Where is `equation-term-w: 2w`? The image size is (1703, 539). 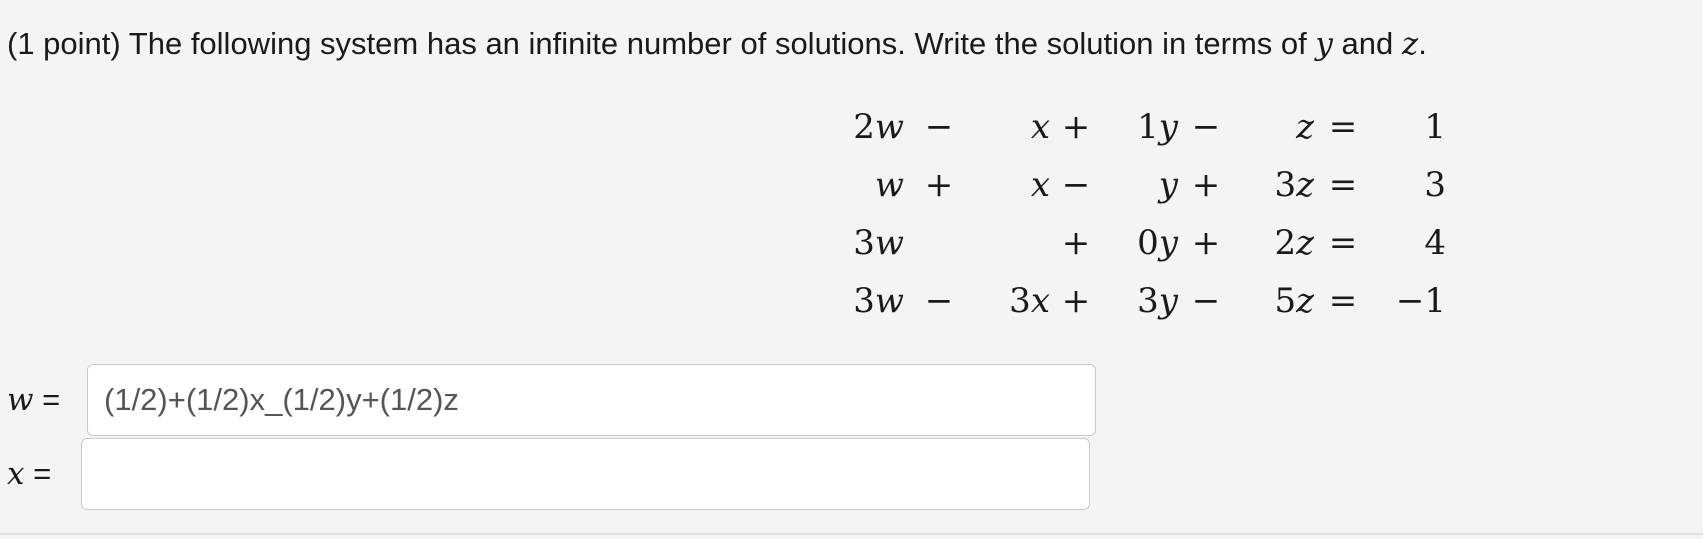
equation-term-w: 2w is located at coordinates (871, 127).